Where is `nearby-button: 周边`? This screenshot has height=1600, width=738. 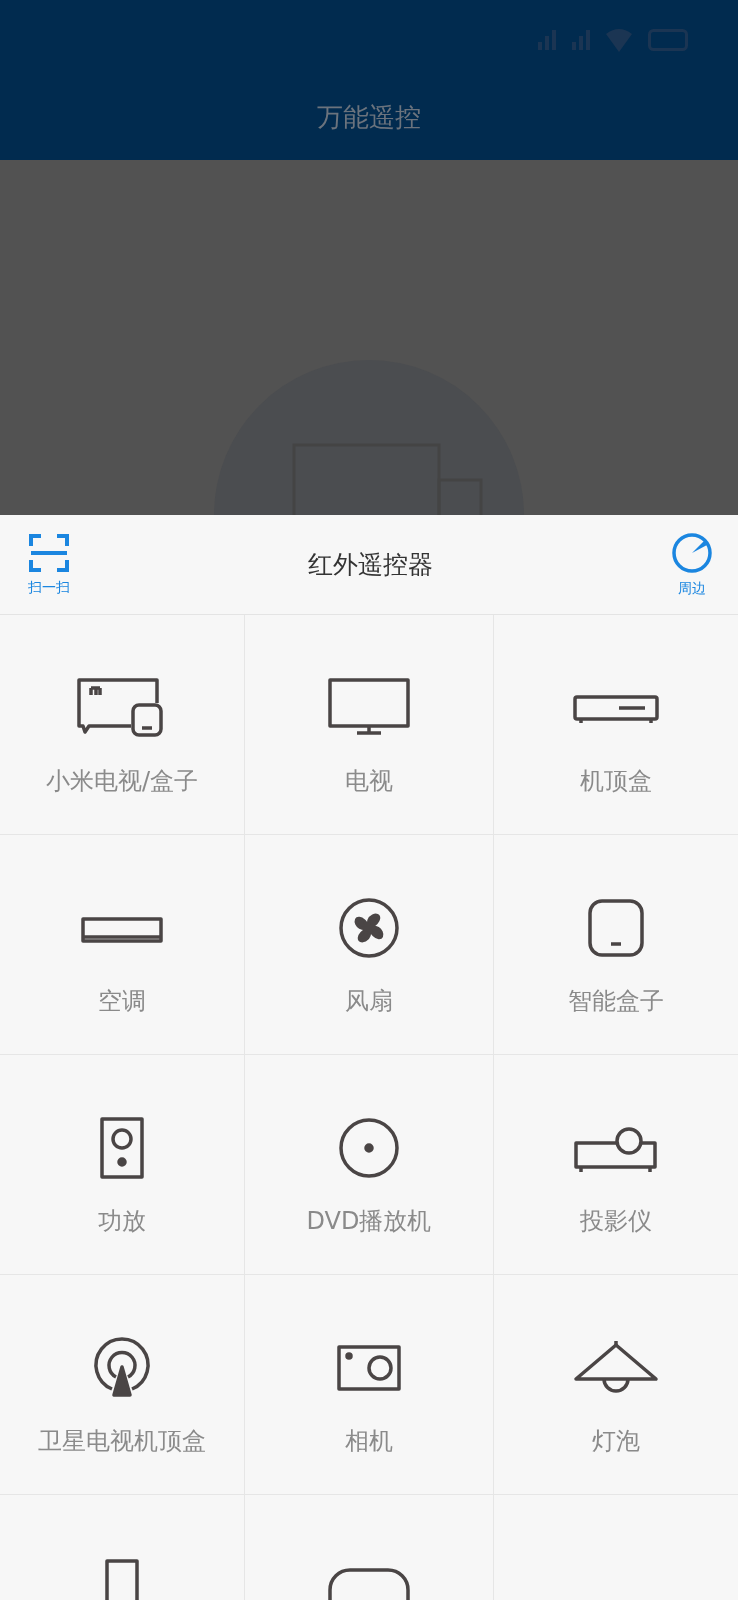 nearby-button: 周边 is located at coordinates (692, 564).